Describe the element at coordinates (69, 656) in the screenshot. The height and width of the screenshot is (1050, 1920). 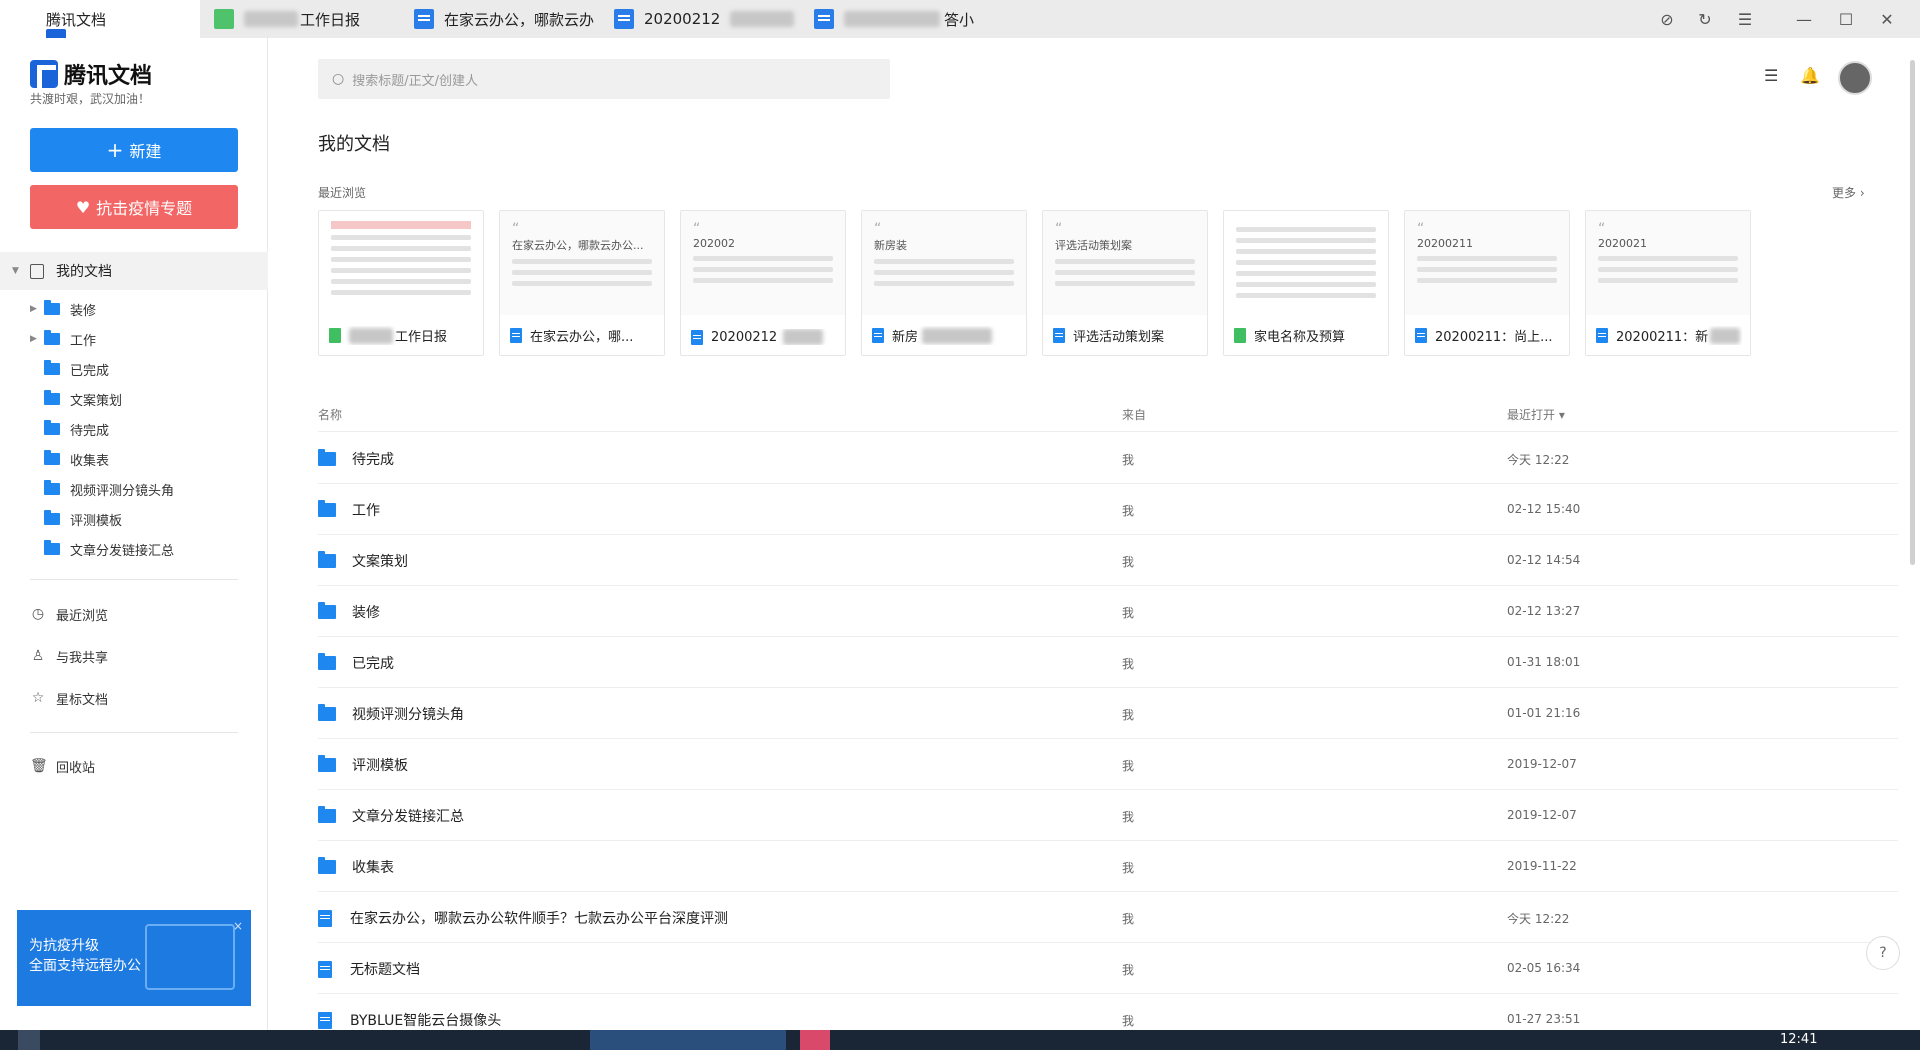
I see `sidebar-item-shared: ♙ 与我共享` at that location.